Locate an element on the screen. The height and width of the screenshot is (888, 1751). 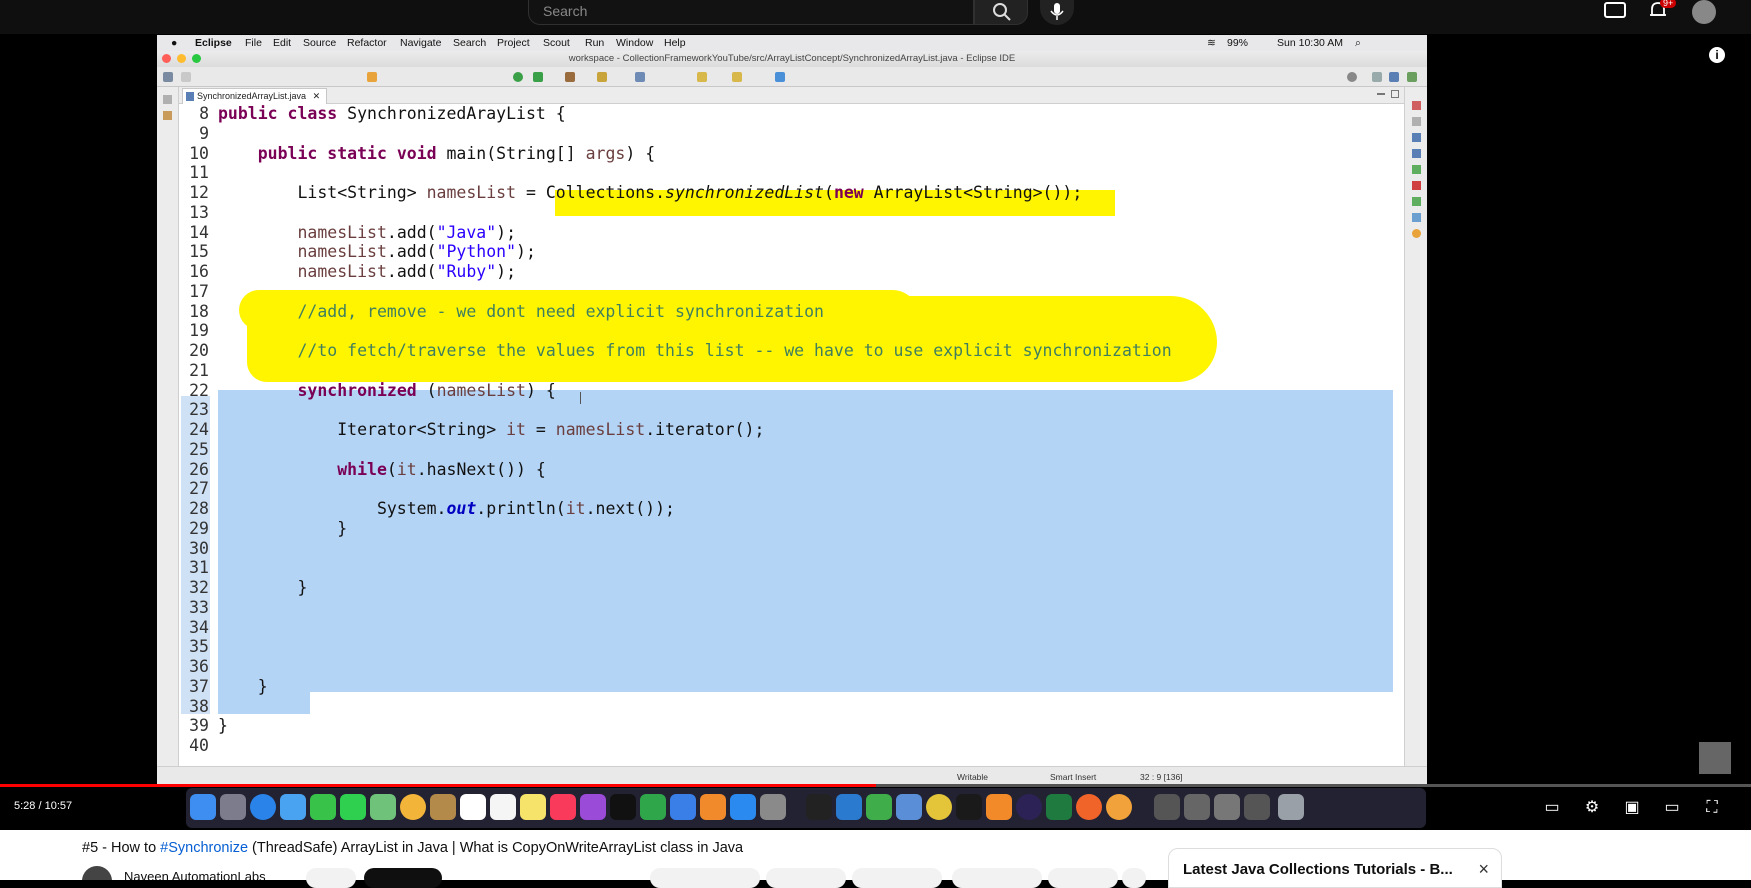
minimize-editor-icon is located at coordinates (1381, 94).